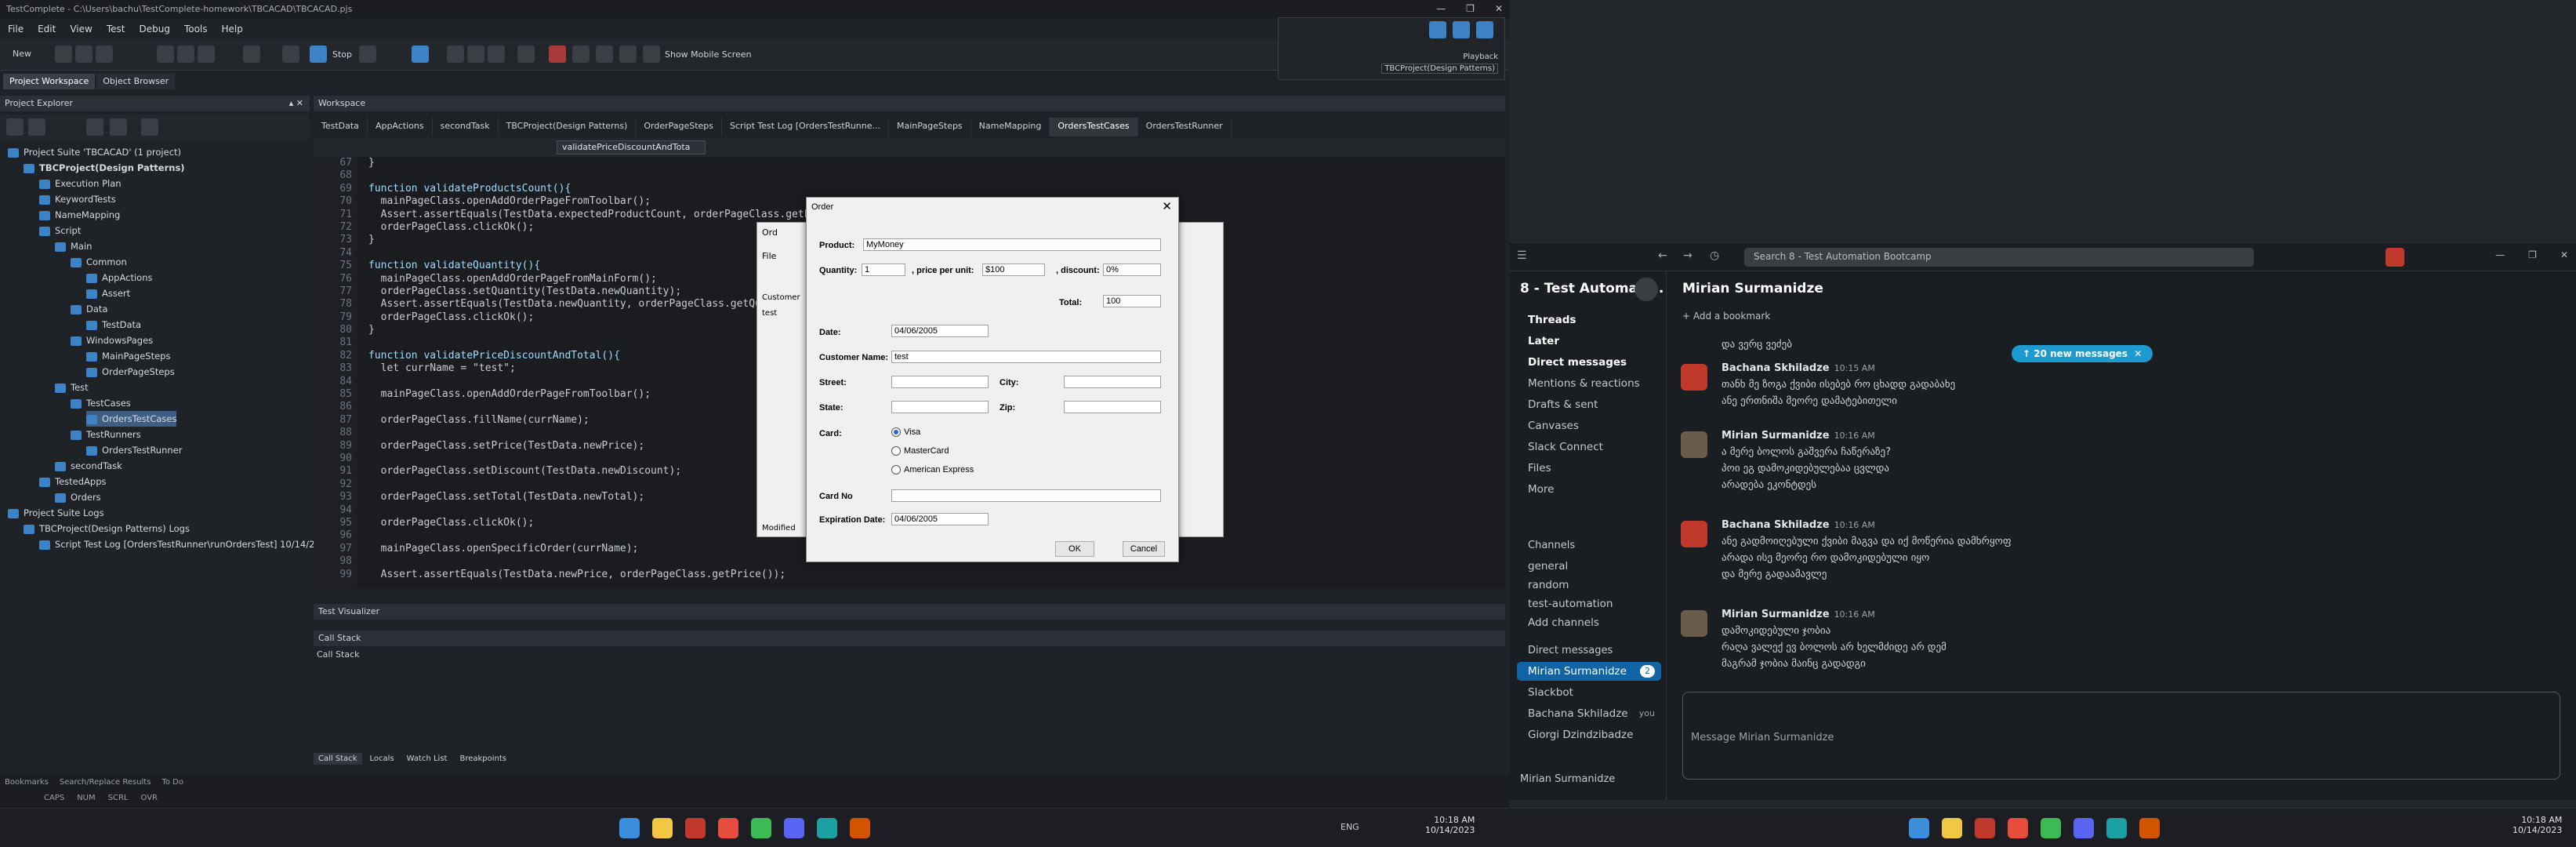 The image size is (2576, 847). I want to click on tree-item: TestRunners, so click(106, 434).